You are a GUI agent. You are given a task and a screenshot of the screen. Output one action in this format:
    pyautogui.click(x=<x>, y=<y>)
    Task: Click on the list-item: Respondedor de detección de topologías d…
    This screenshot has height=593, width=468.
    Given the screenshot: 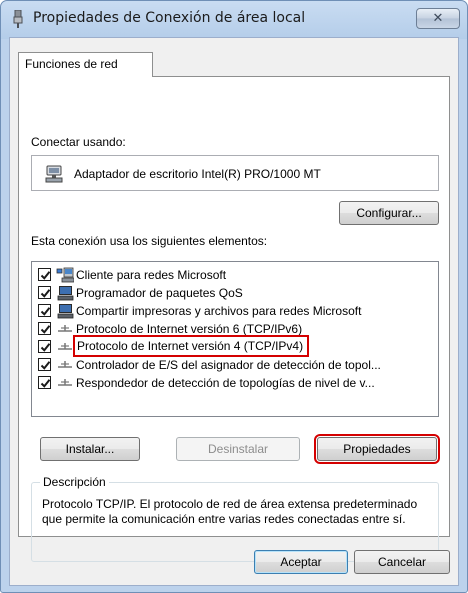 What is the action you would take?
    pyautogui.click(x=235, y=383)
    